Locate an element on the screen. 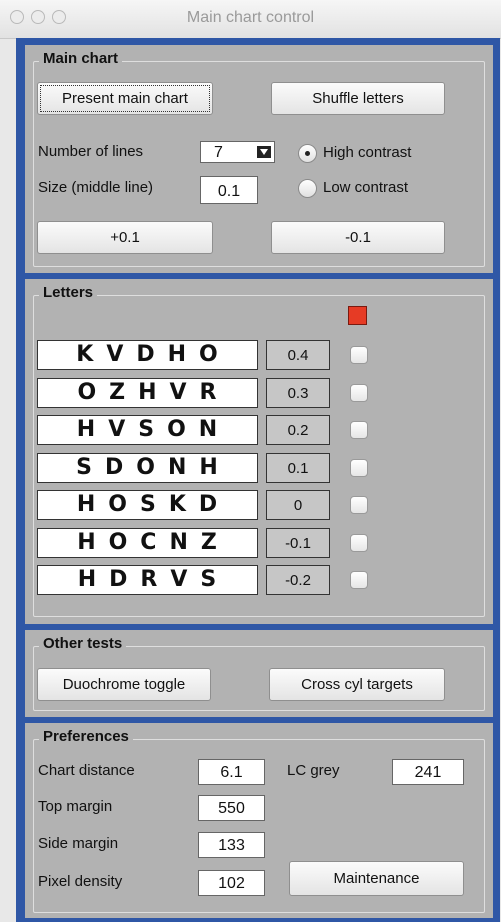 The image size is (501, 922). main-chart-legend: Main chart is located at coordinates (81, 58).